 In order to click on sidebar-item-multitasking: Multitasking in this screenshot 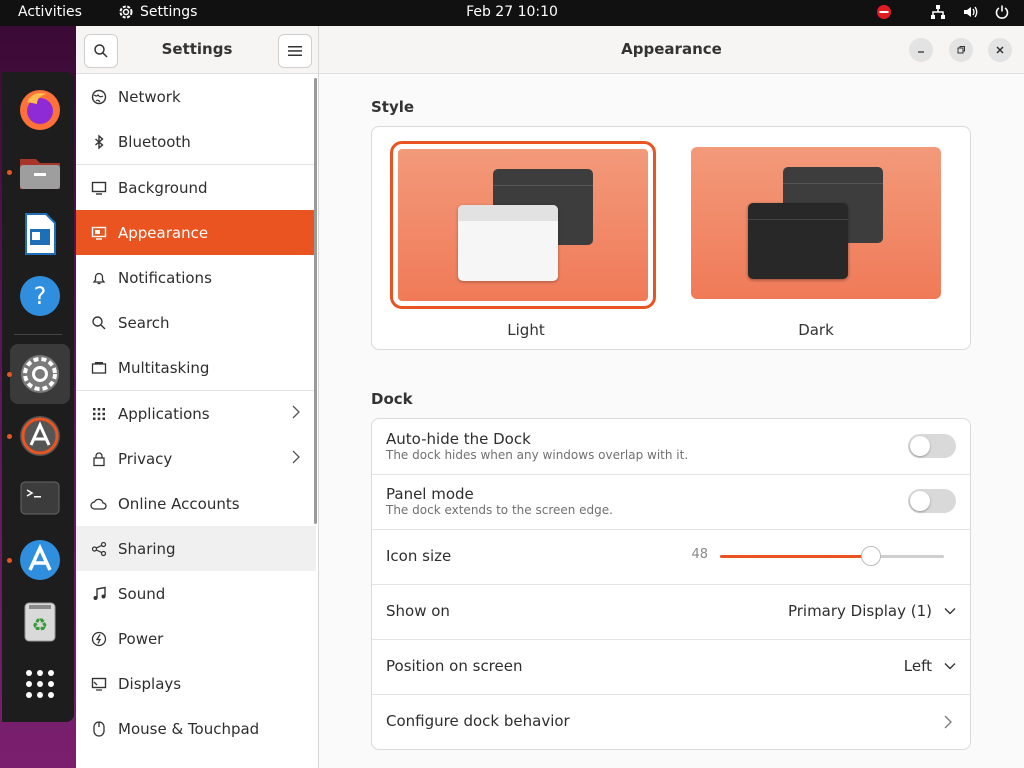, I will do `click(196, 368)`.